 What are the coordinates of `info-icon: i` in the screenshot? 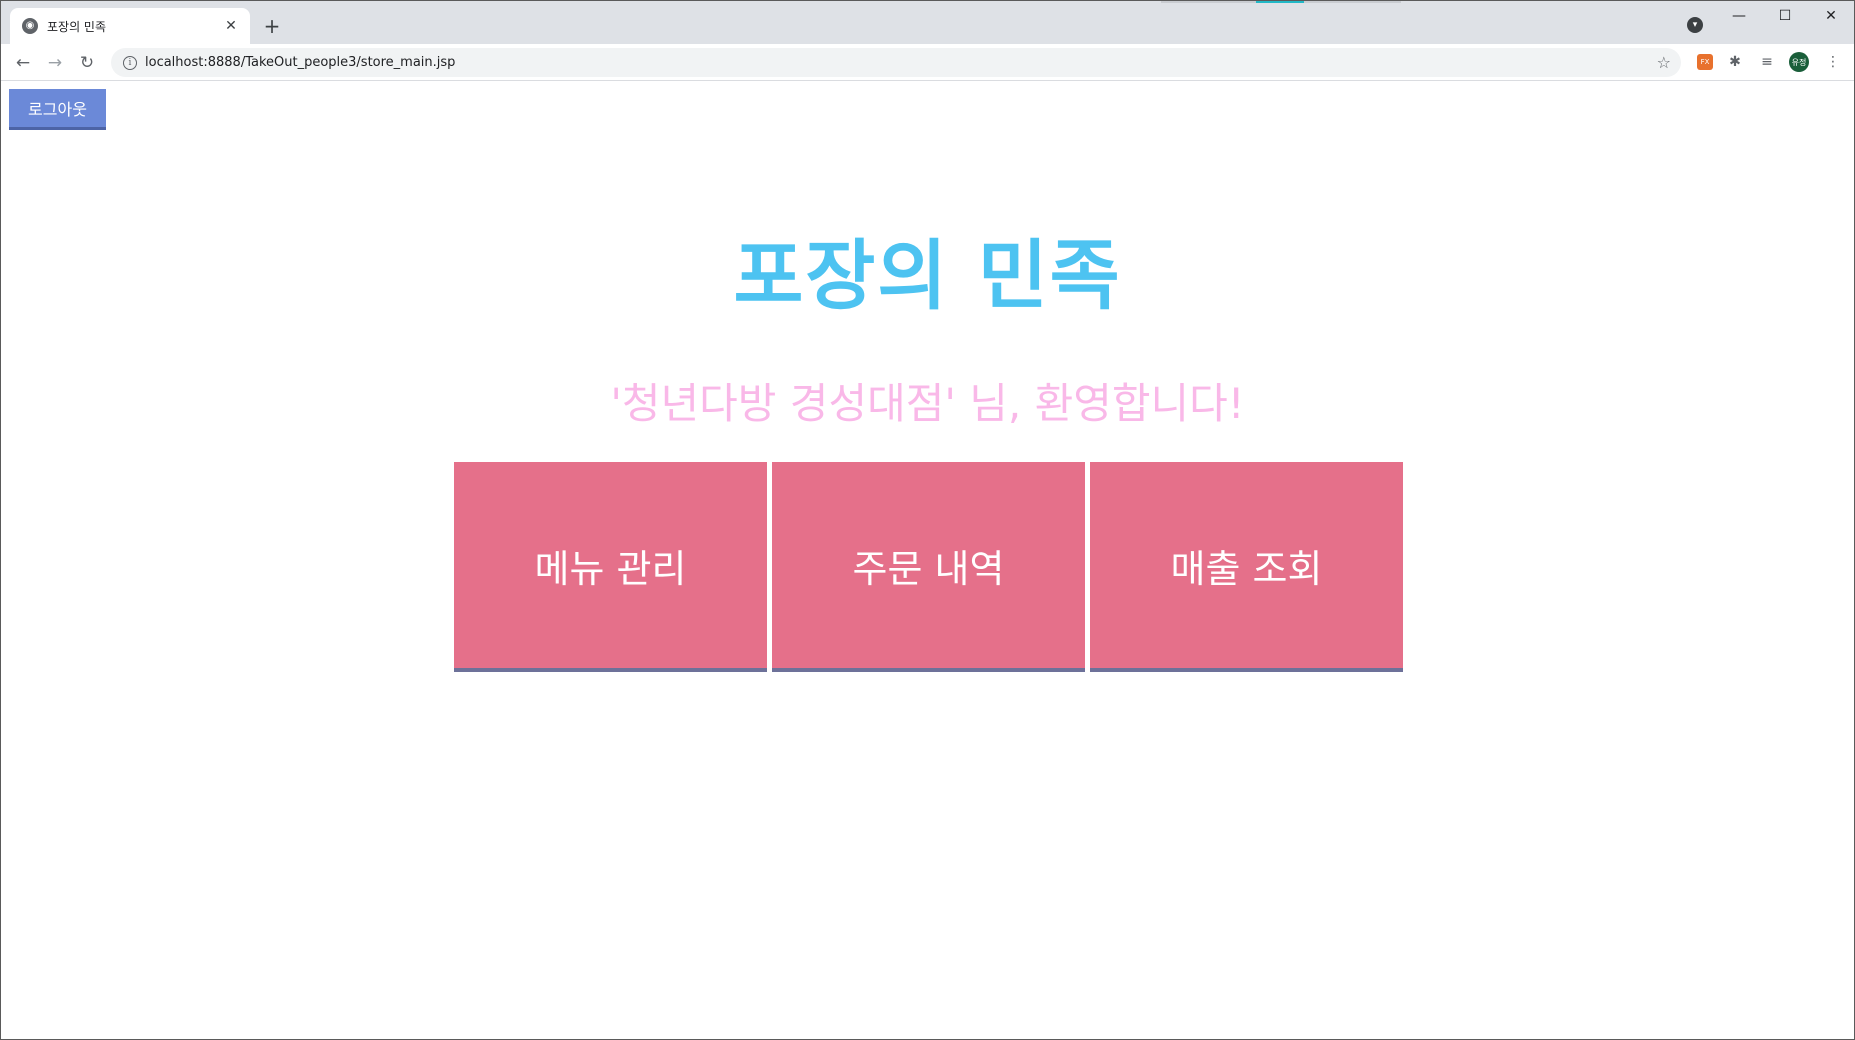 It's located at (130, 62).